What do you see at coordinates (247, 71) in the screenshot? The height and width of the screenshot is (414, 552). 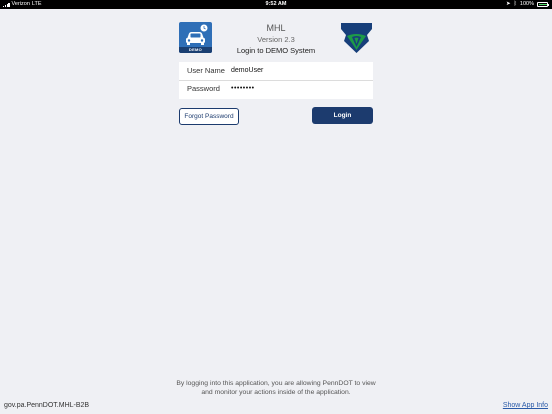 I see `username-field: demoUser` at bounding box center [247, 71].